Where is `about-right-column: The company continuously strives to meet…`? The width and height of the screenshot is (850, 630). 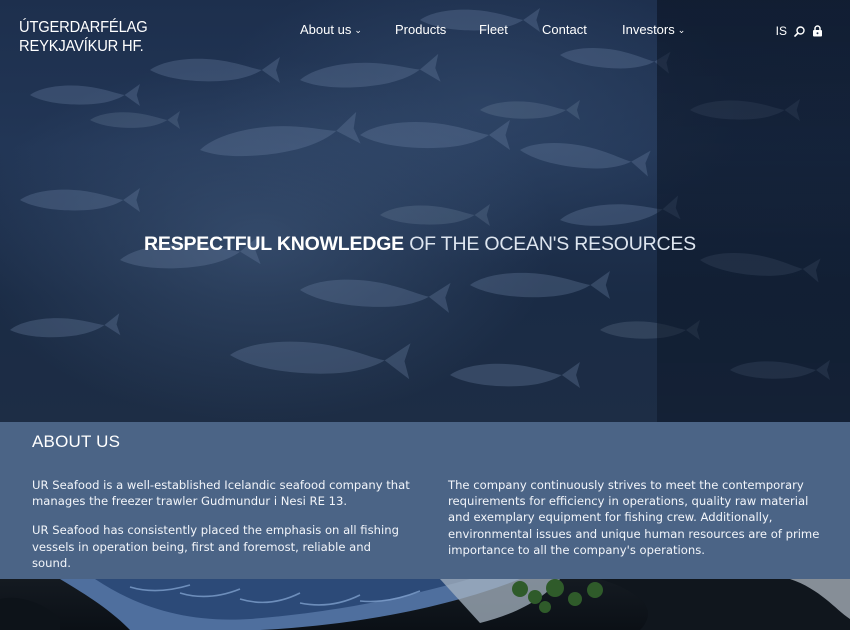
about-right-column: The company continuously strives to meet… is located at coordinates (638, 524).